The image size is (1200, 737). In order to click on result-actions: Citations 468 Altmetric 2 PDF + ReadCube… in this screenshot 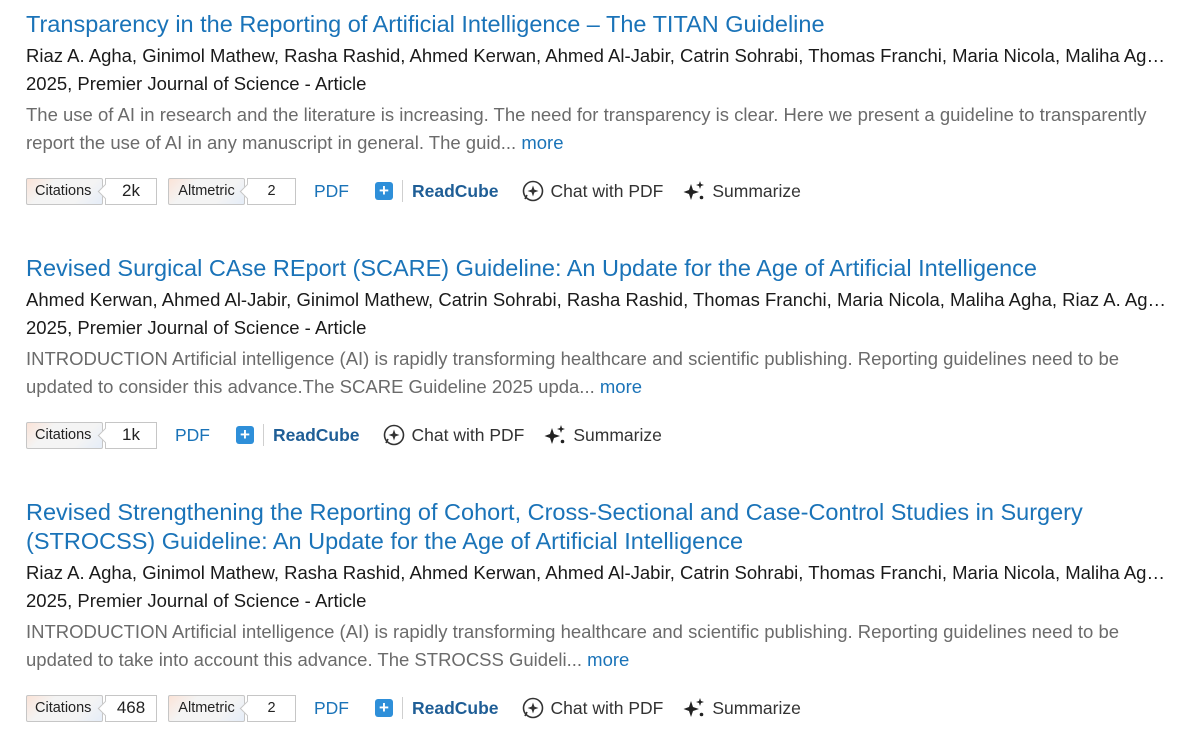, I will do `click(413, 708)`.